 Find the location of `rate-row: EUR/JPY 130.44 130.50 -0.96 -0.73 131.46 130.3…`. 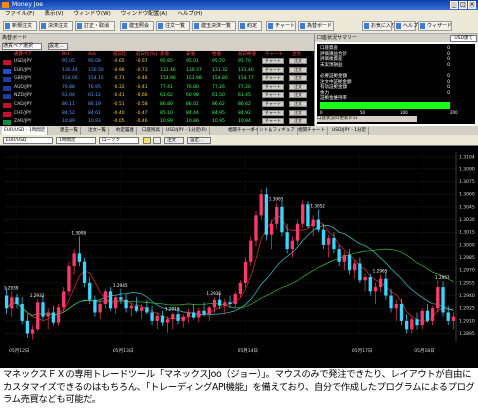

rate-row: EUR/JPY 130.44 130.50 -0.96 -0.73 131.46 130.3… is located at coordinates (157, 71).